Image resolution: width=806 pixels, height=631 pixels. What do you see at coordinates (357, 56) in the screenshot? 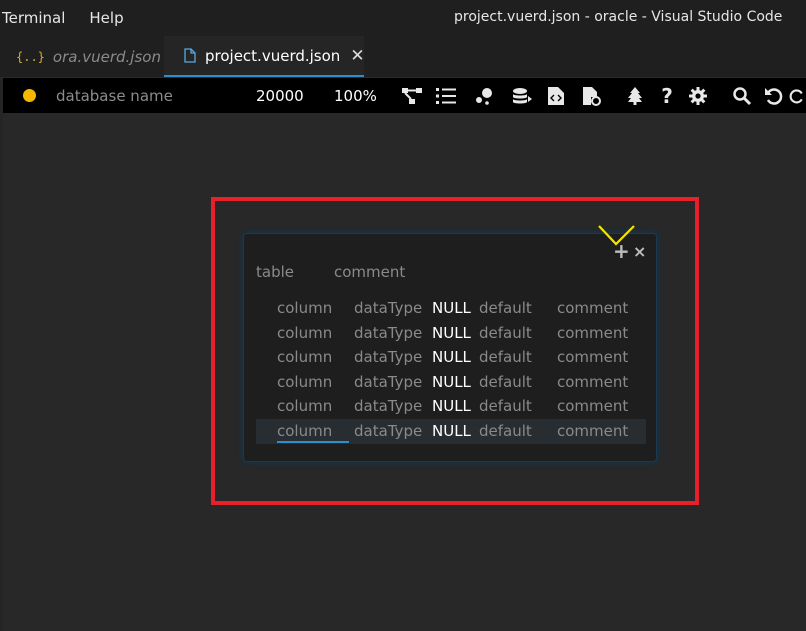
I see `close-icon: ✕` at bounding box center [357, 56].